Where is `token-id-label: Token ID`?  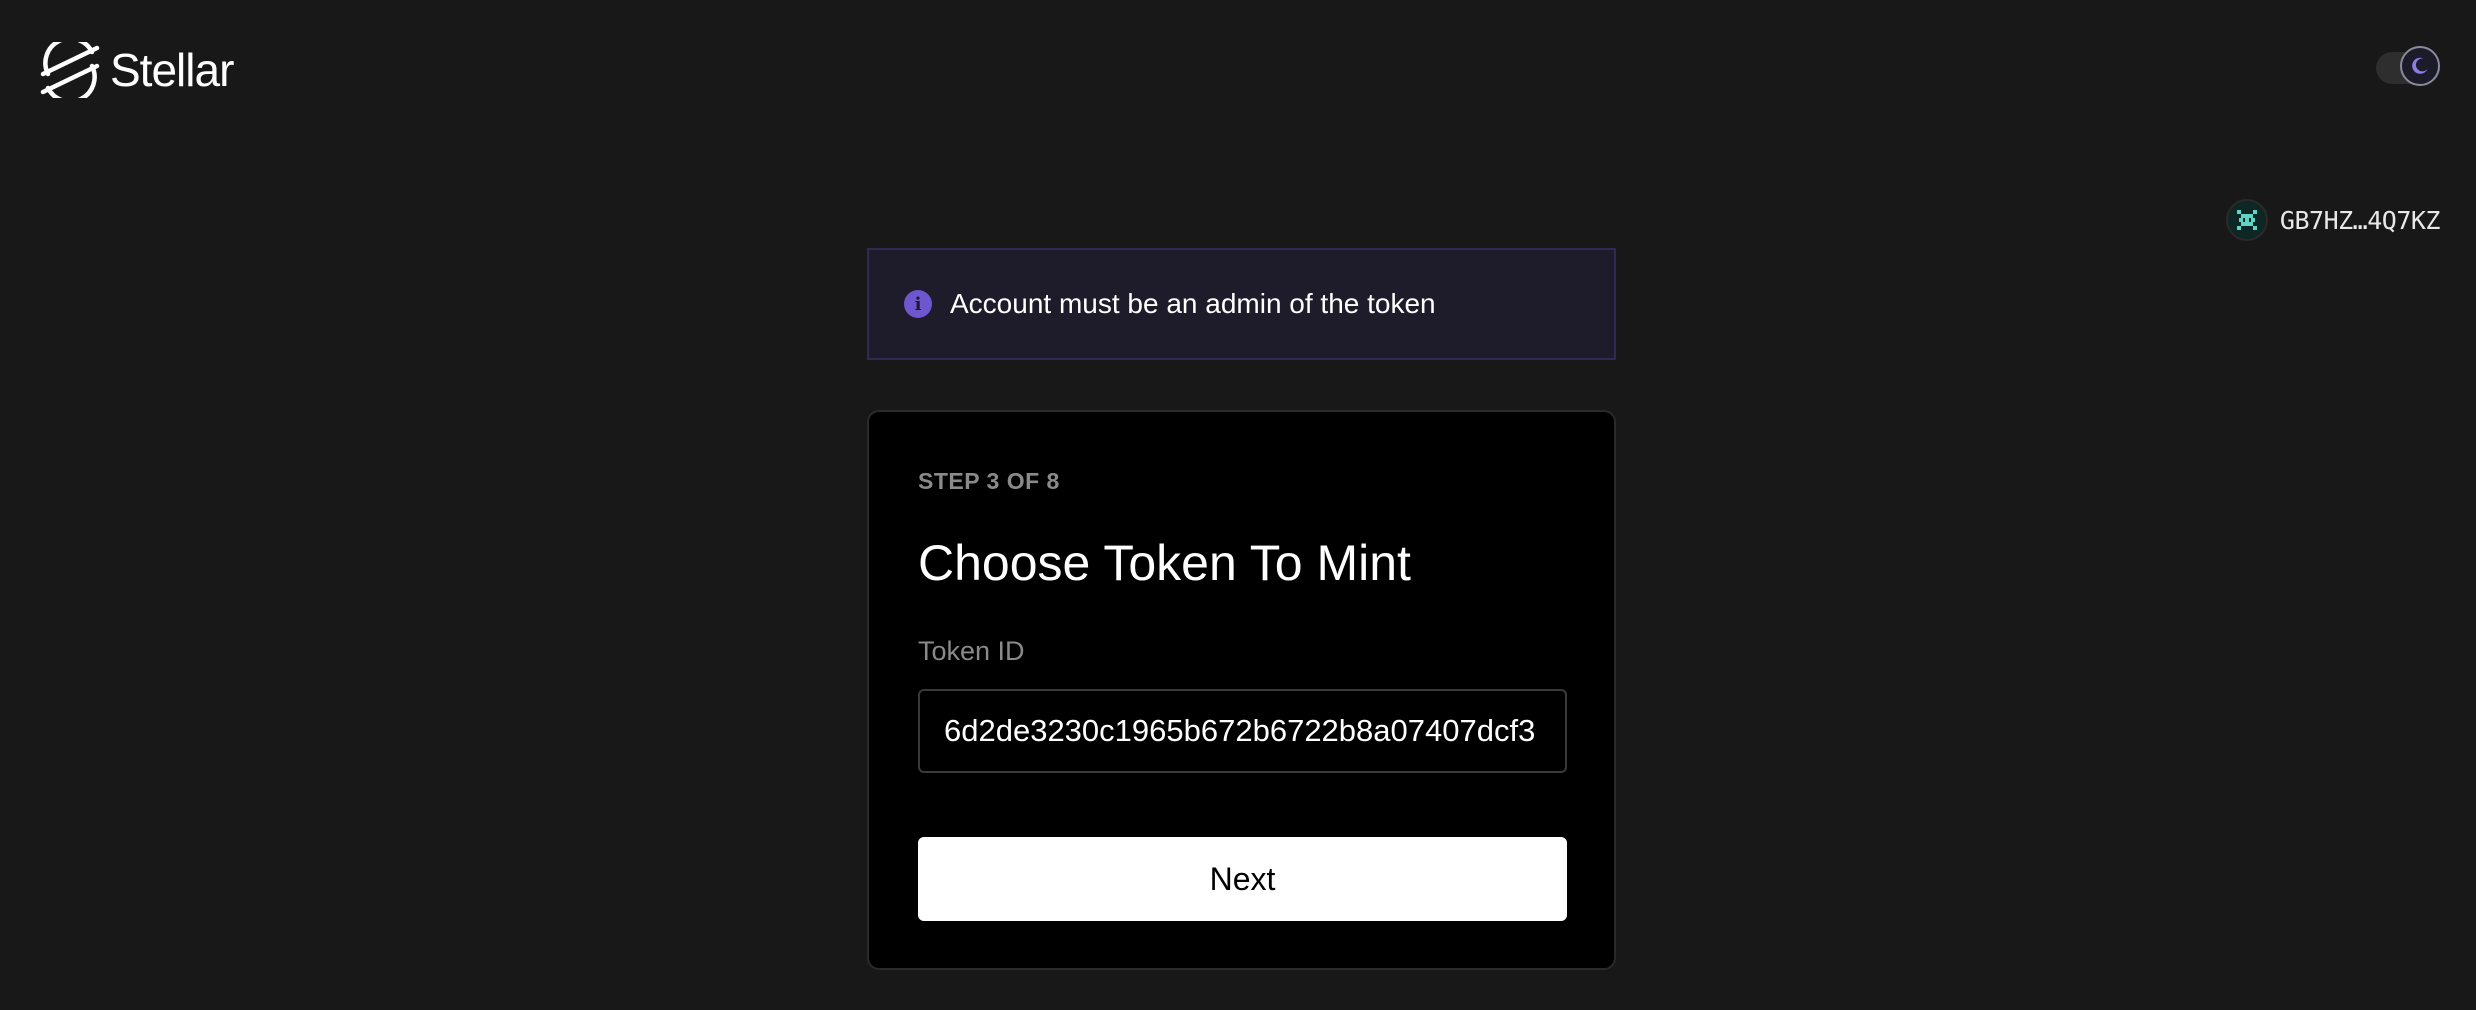
token-id-label: Token ID is located at coordinates (971, 651).